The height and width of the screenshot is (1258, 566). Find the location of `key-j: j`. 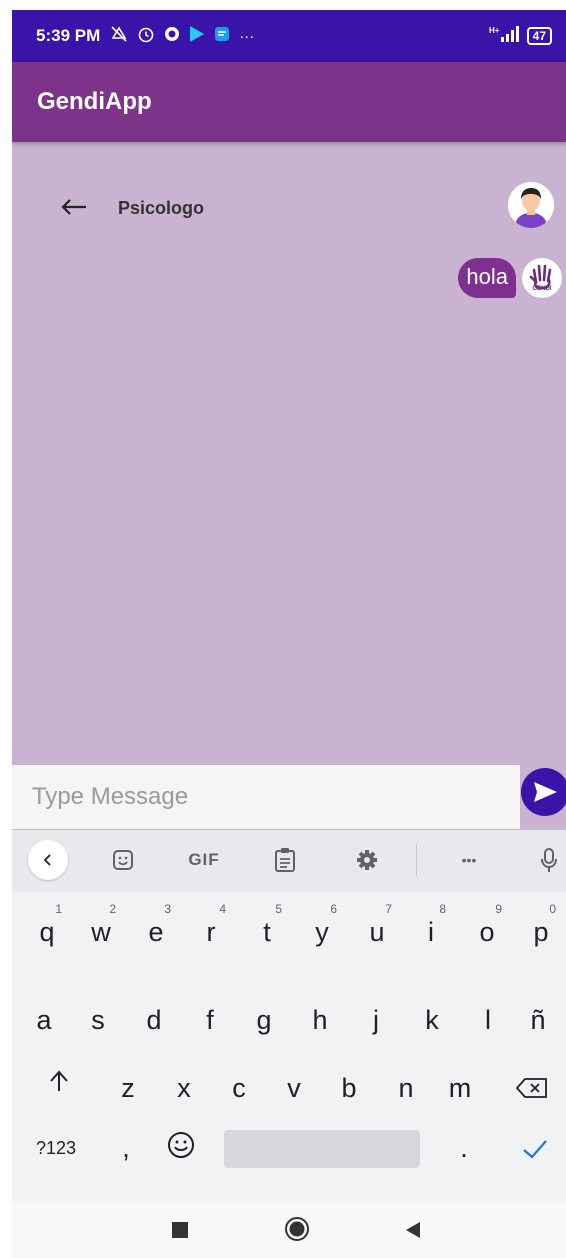

key-j: j is located at coordinates (376, 1020).